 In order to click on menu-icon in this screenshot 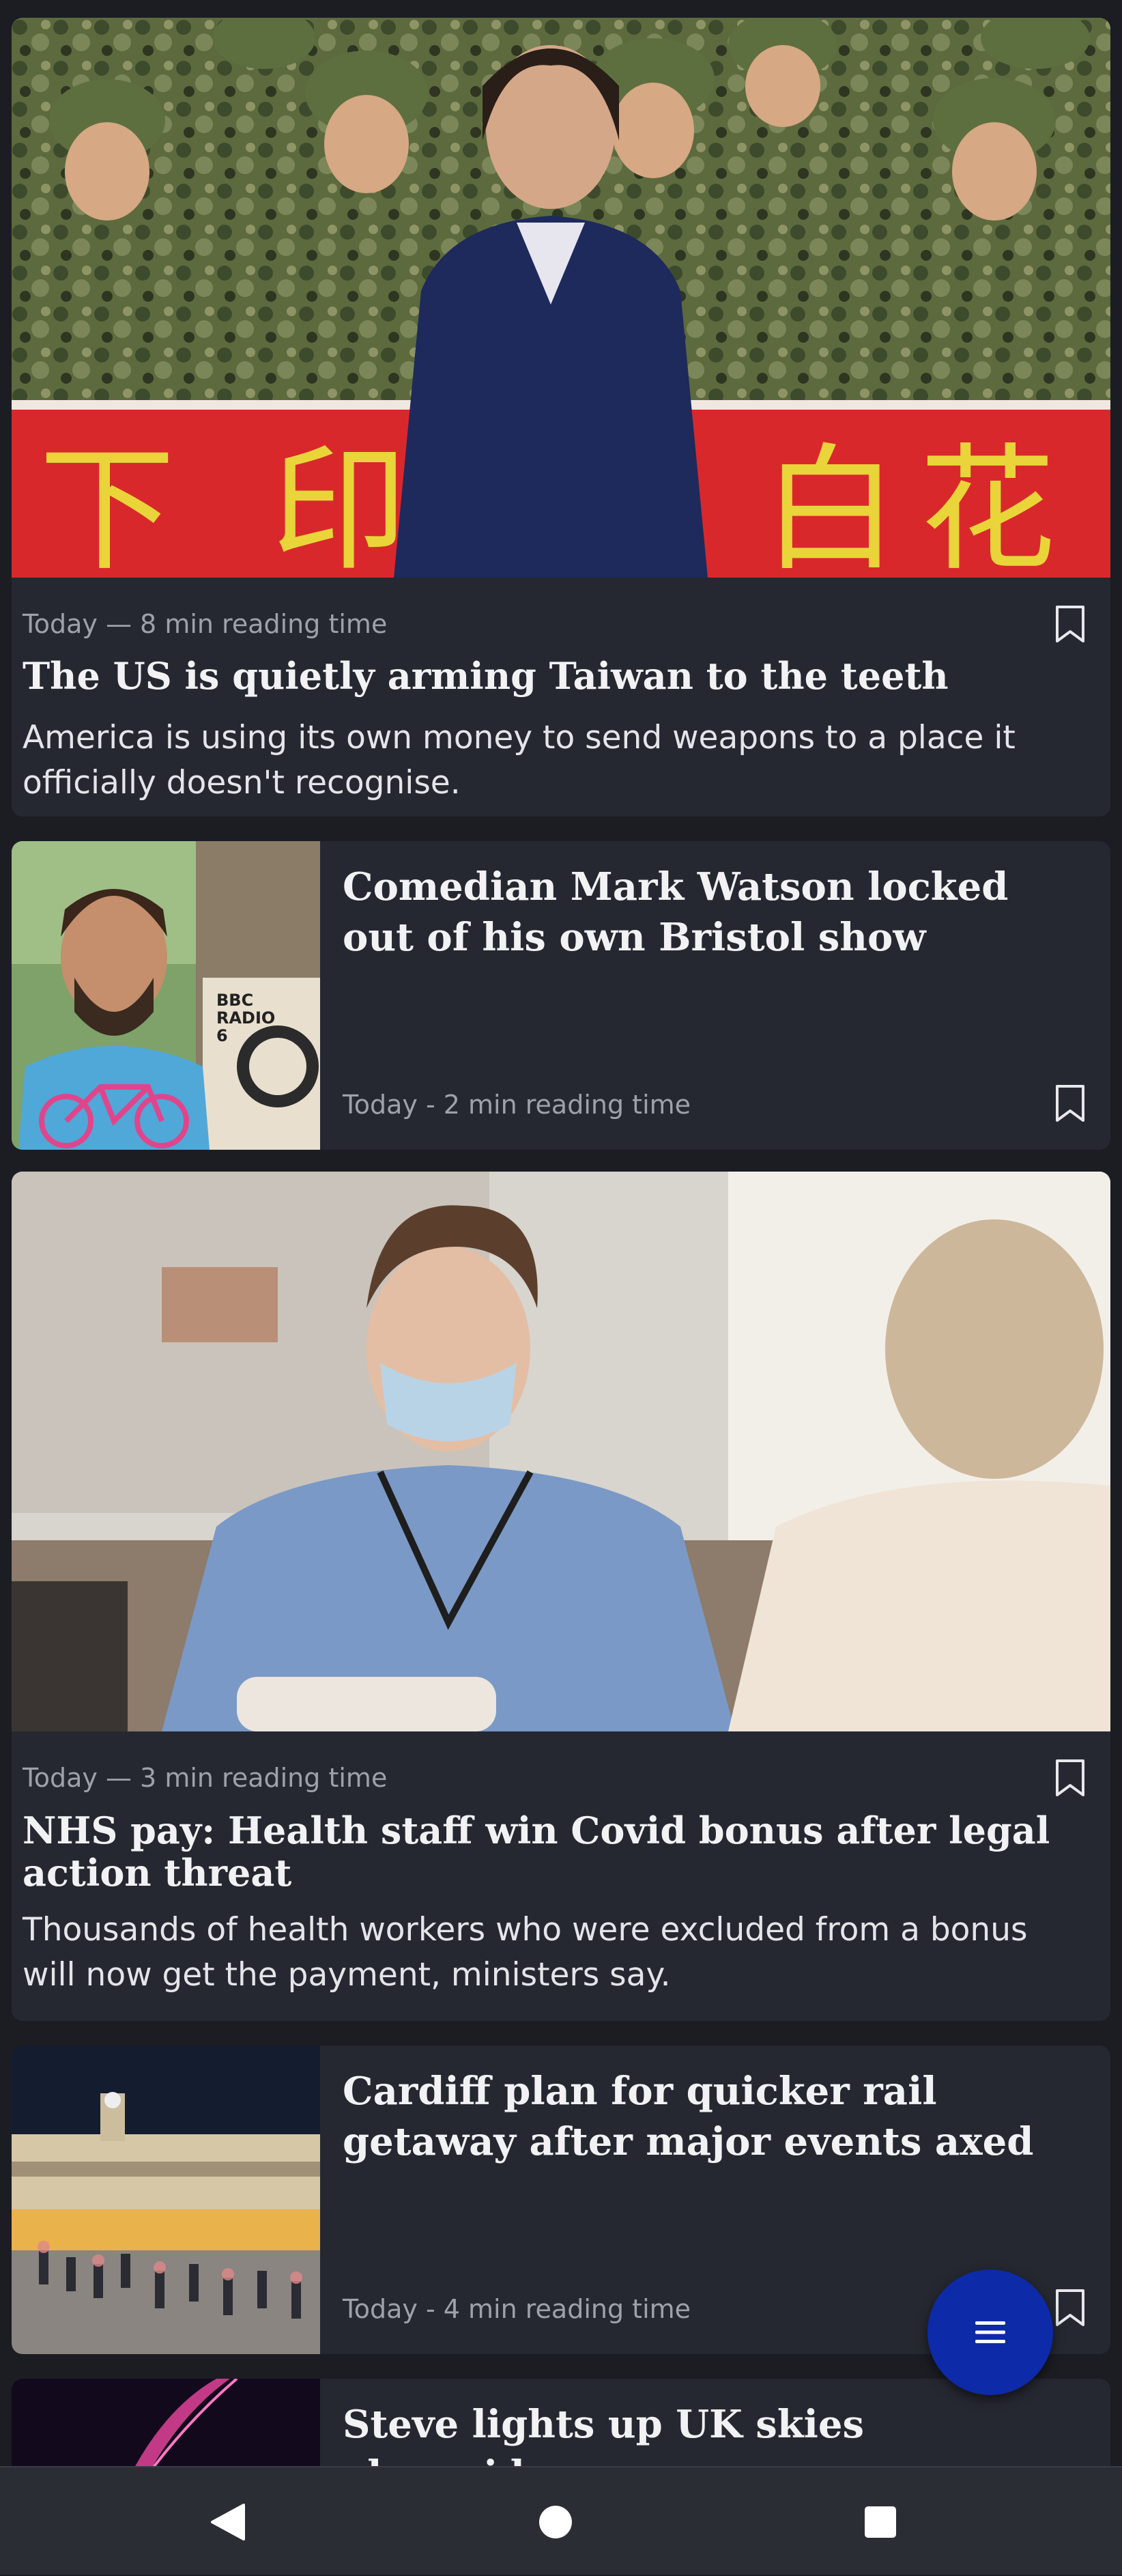, I will do `click(990, 2332)`.